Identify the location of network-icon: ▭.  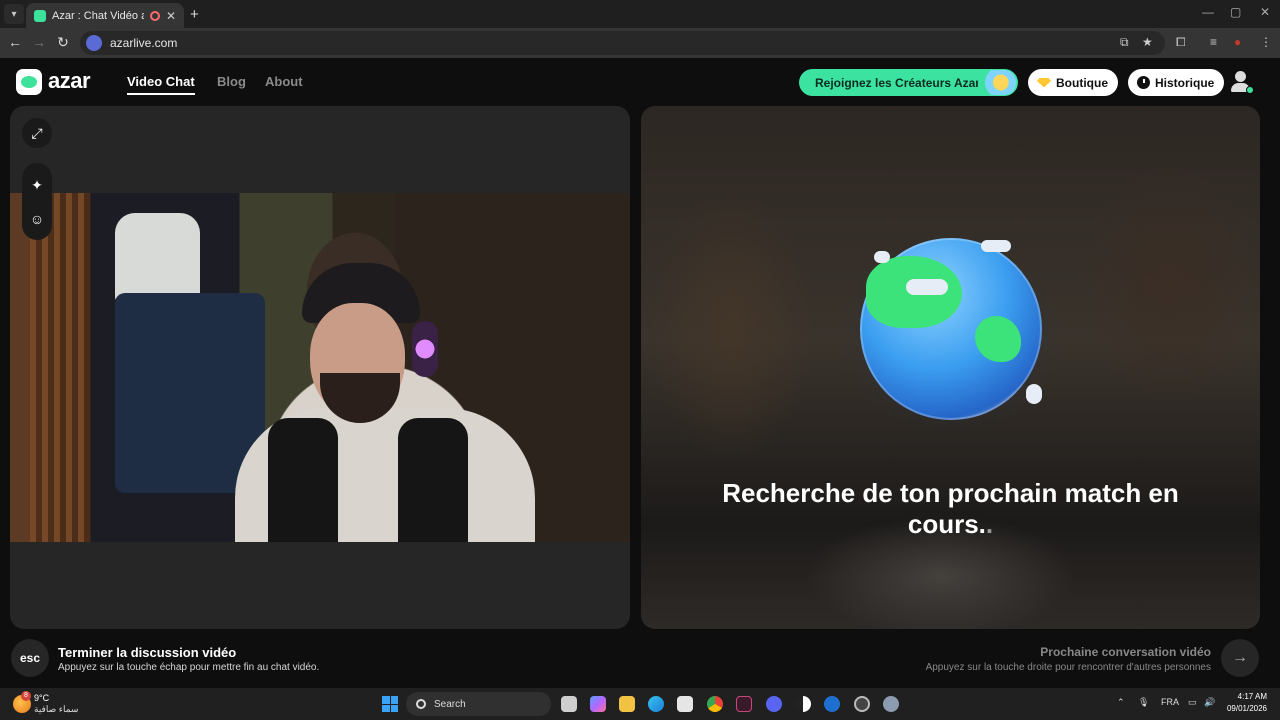
(1192, 702).